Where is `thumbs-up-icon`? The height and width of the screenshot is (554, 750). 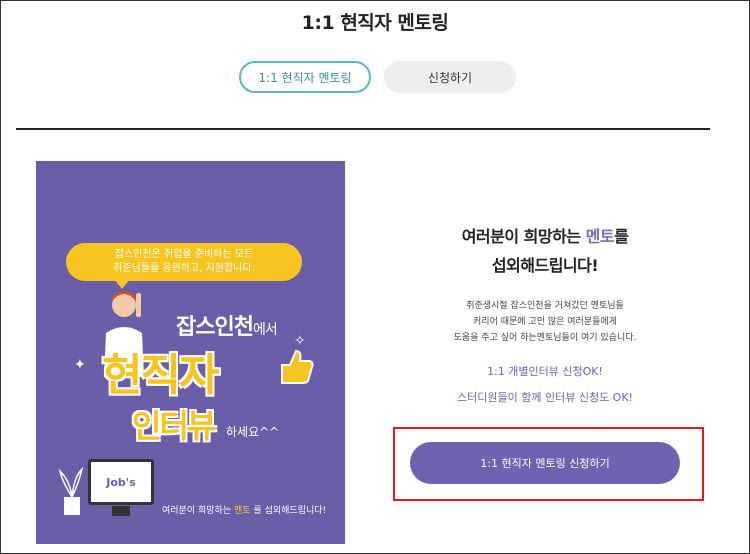 thumbs-up-icon is located at coordinates (297, 366).